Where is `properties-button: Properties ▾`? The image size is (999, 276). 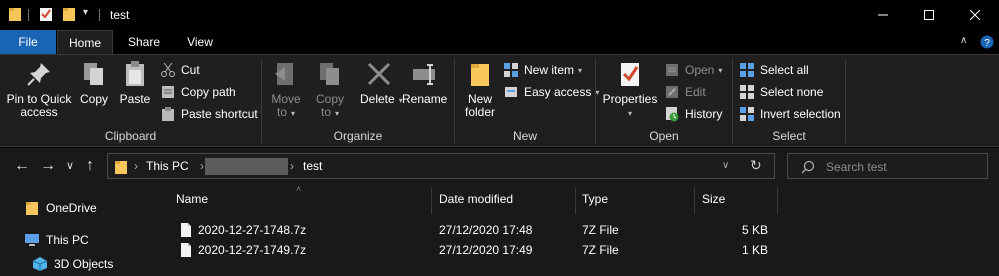
properties-button: Properties ▾ is located at coordinates (630, 89).